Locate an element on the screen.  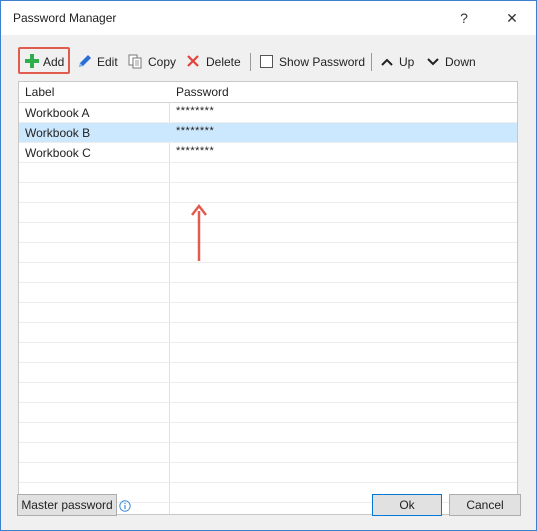
edit-button: Edit is located at coordinates (99, 62).